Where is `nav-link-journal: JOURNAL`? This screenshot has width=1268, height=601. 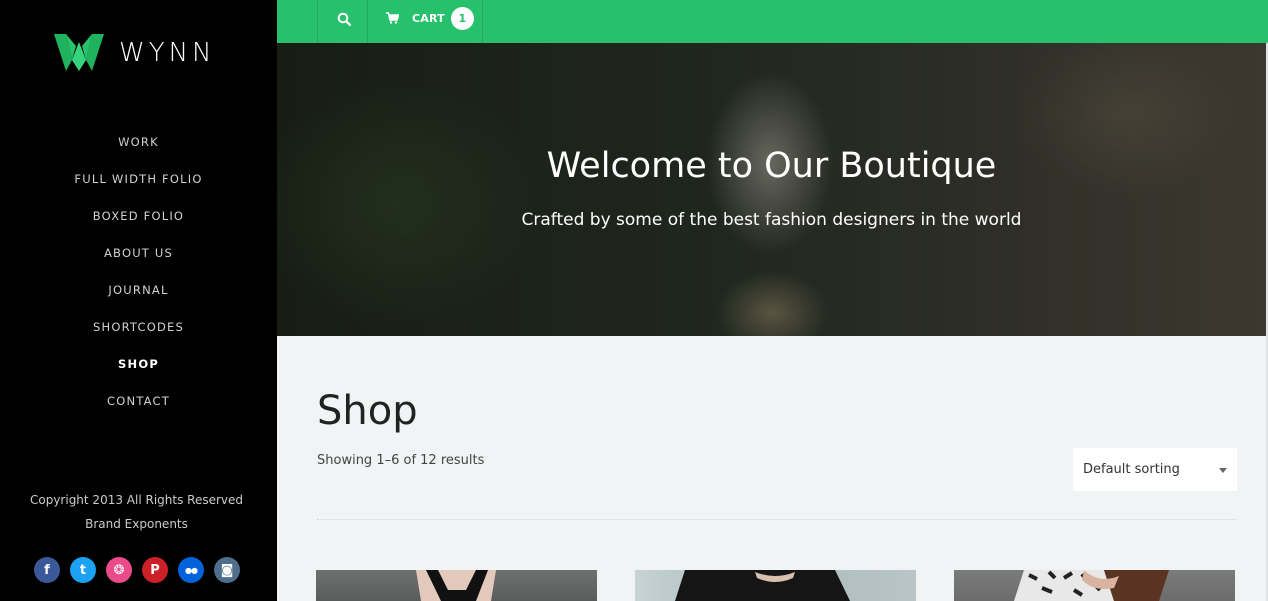 nav-link-journal: JOURNAL is located at coordinates (138, 290).